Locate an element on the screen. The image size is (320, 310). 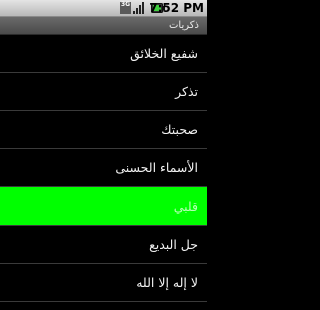
menu-item-label: تذكر is located at coordinates (186, 91).